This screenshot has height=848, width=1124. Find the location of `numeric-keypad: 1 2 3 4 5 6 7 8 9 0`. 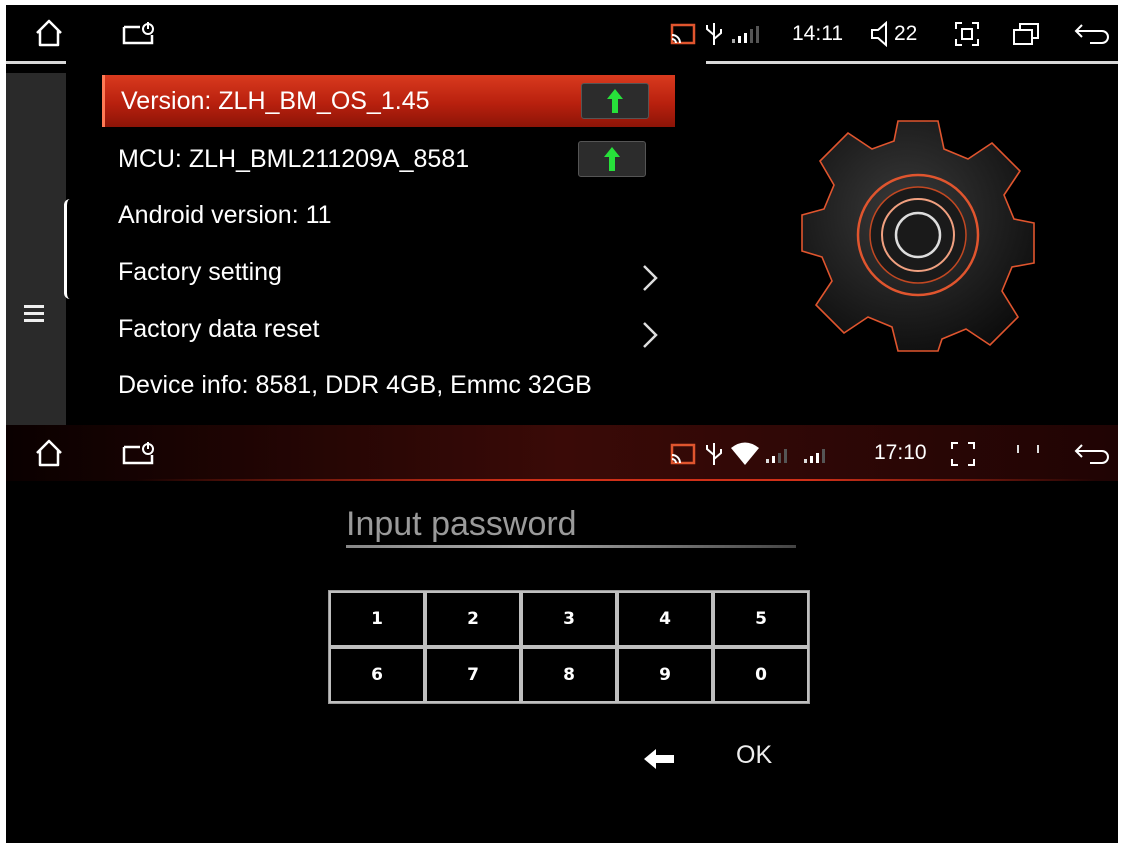

numeric-keypad: 1 2 3 4 5 6 7 8 9 0 is located at coordinates (569, 647).